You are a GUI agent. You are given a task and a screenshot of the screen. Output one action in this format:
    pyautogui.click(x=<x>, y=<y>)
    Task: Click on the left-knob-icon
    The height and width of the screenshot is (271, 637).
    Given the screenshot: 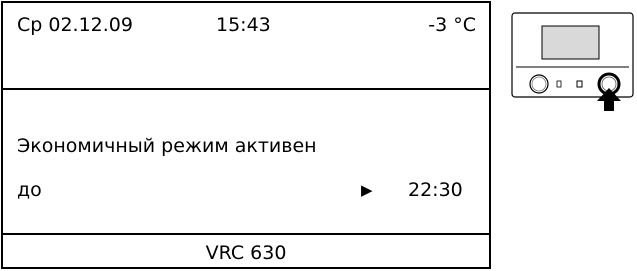 What is the action you would take?
    pyautogui.click(x=539, y=84)
    